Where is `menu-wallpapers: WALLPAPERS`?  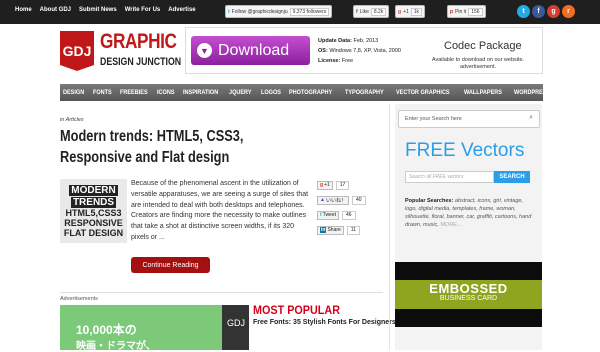 menu-wallpapers: WALLPAPERS is located at coordinates (483, 92).